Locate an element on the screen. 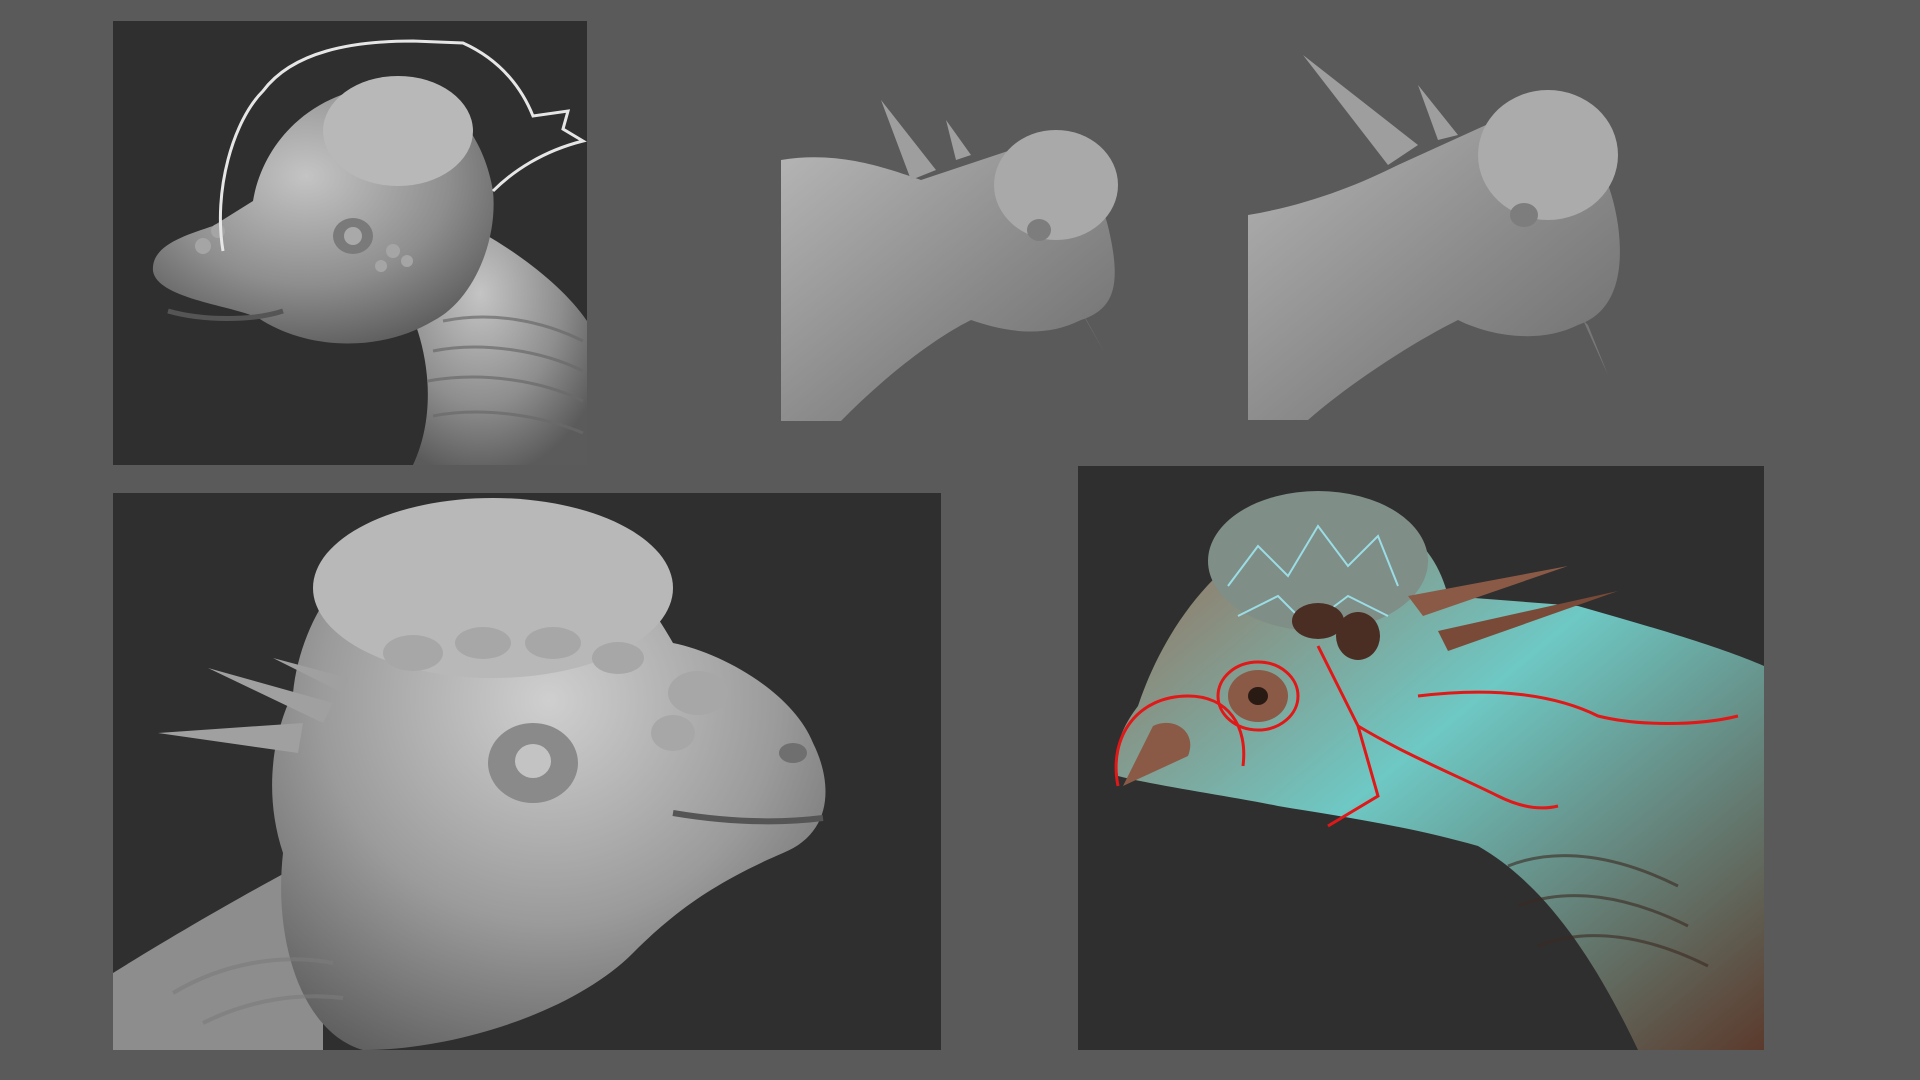 The height and width of the screenshot is (1080, 1920). blockout-b-image is located at coordinates (1438, 237).